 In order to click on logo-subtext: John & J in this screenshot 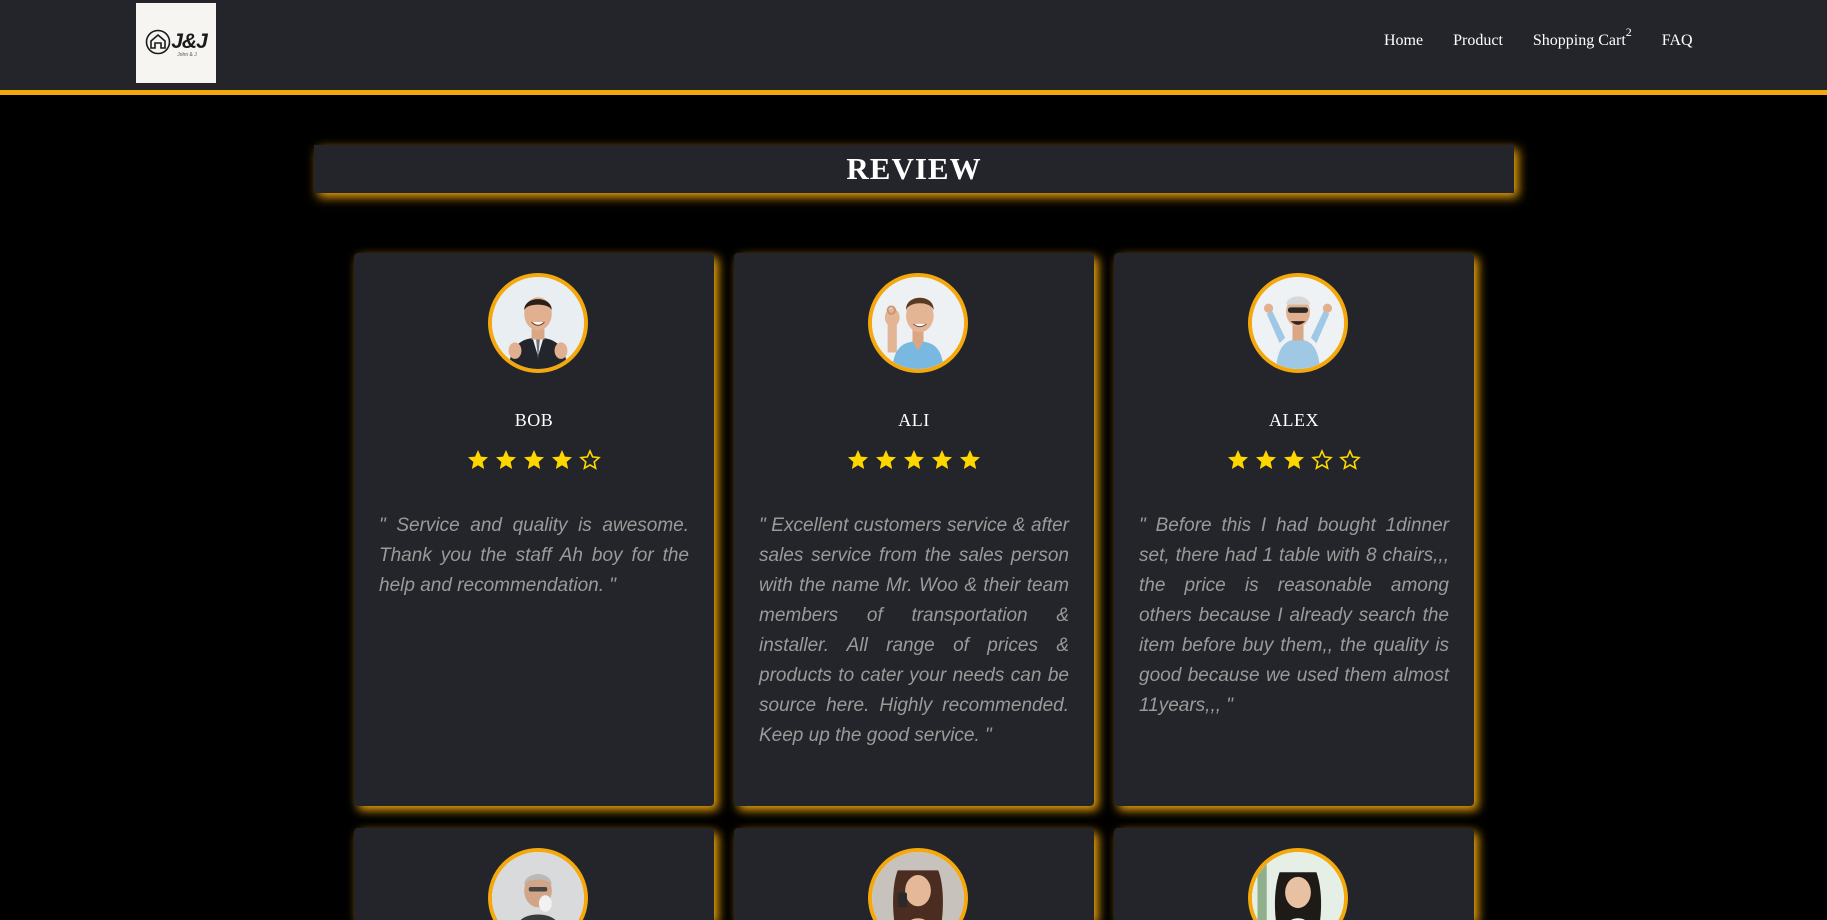, I will do `click(187, 54)`.